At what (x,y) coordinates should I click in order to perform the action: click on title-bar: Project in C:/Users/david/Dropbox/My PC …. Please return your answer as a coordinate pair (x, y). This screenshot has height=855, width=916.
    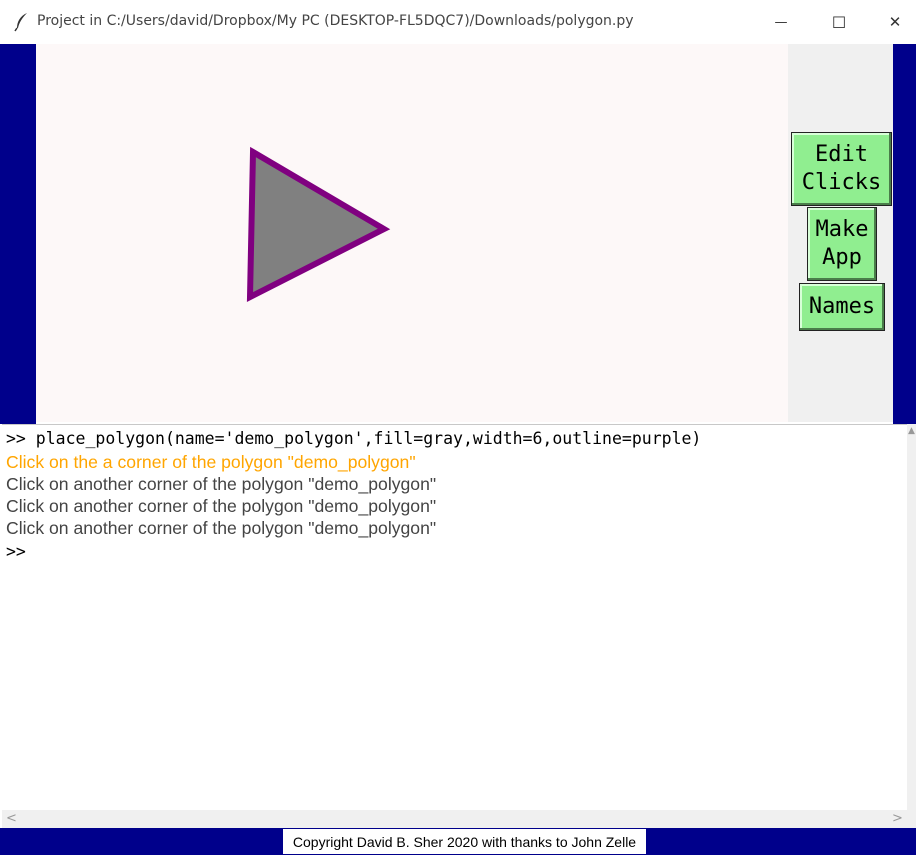
    Looking at the image, I should click on (458, 22).